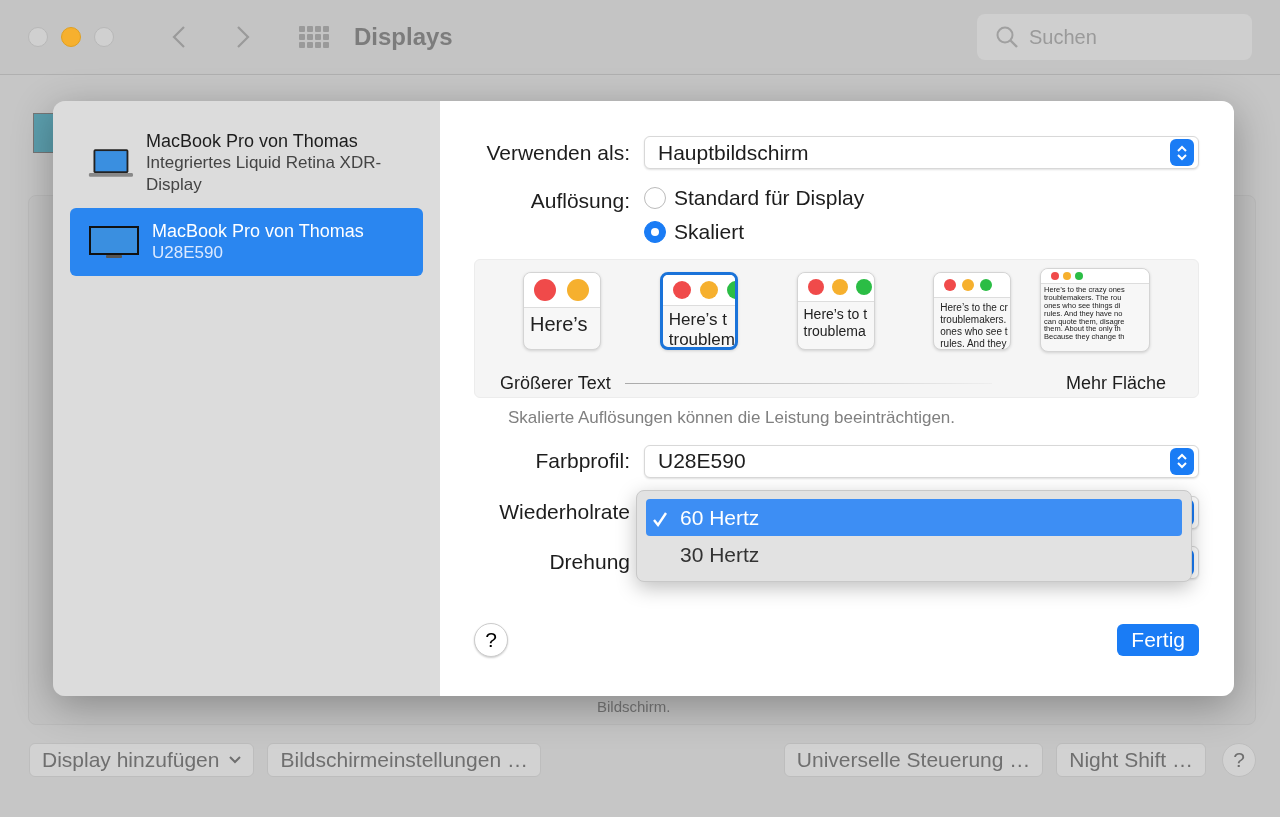  I want to click on scale-label: Größerer Text, so click(555, 383).